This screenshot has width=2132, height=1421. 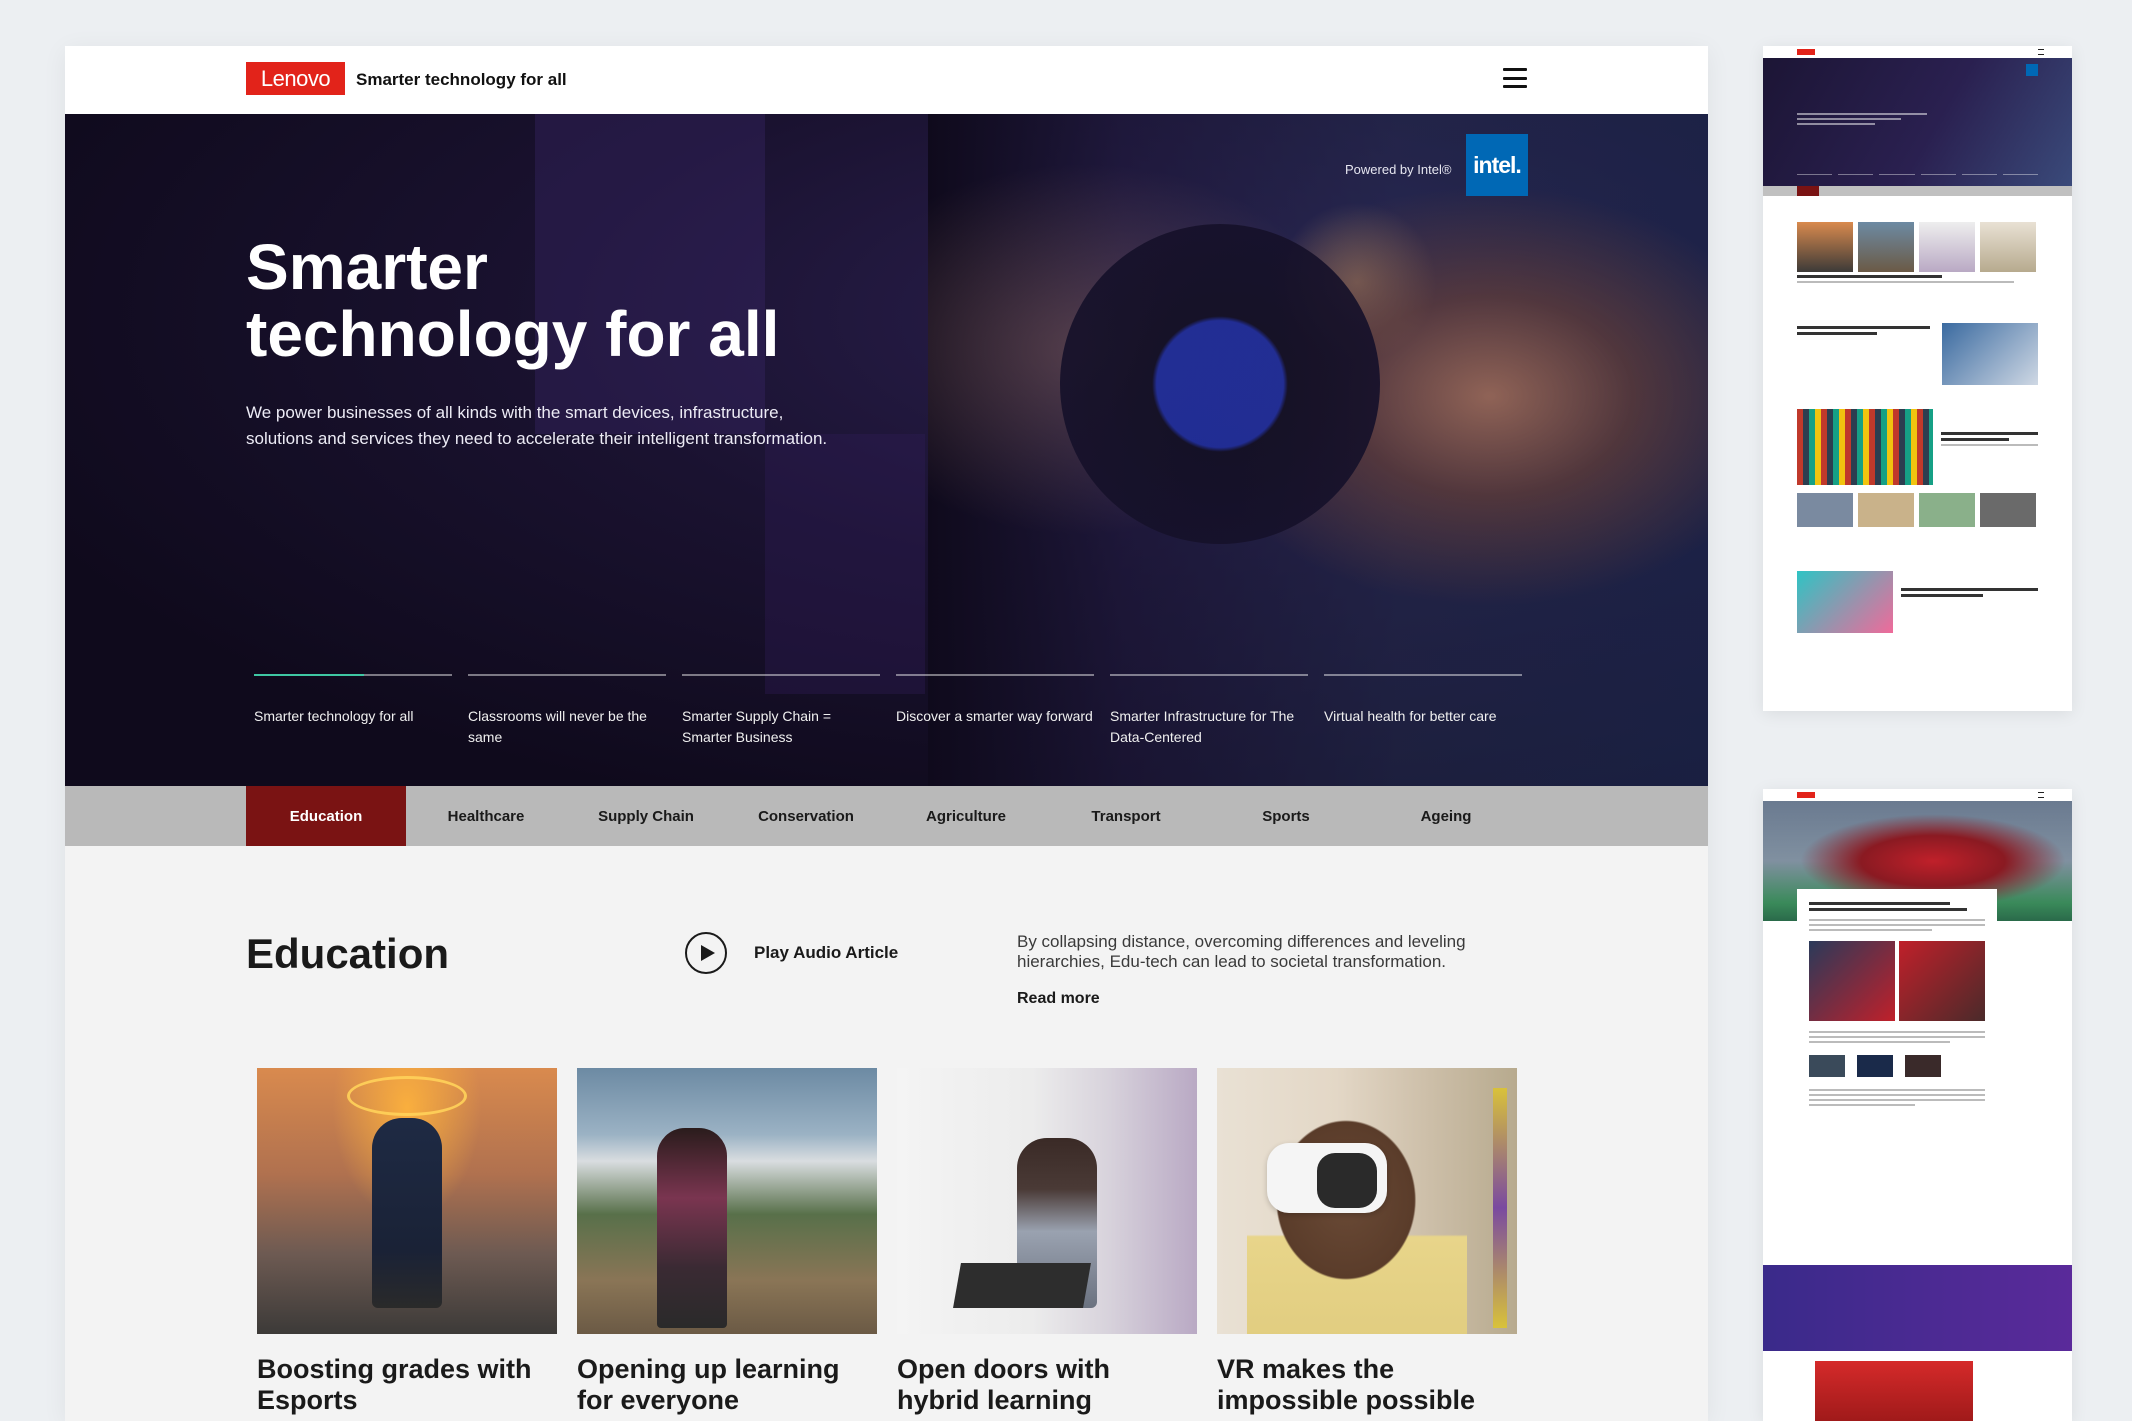 I want to click on hero-decor-disc, so click(x=1220, y=384).